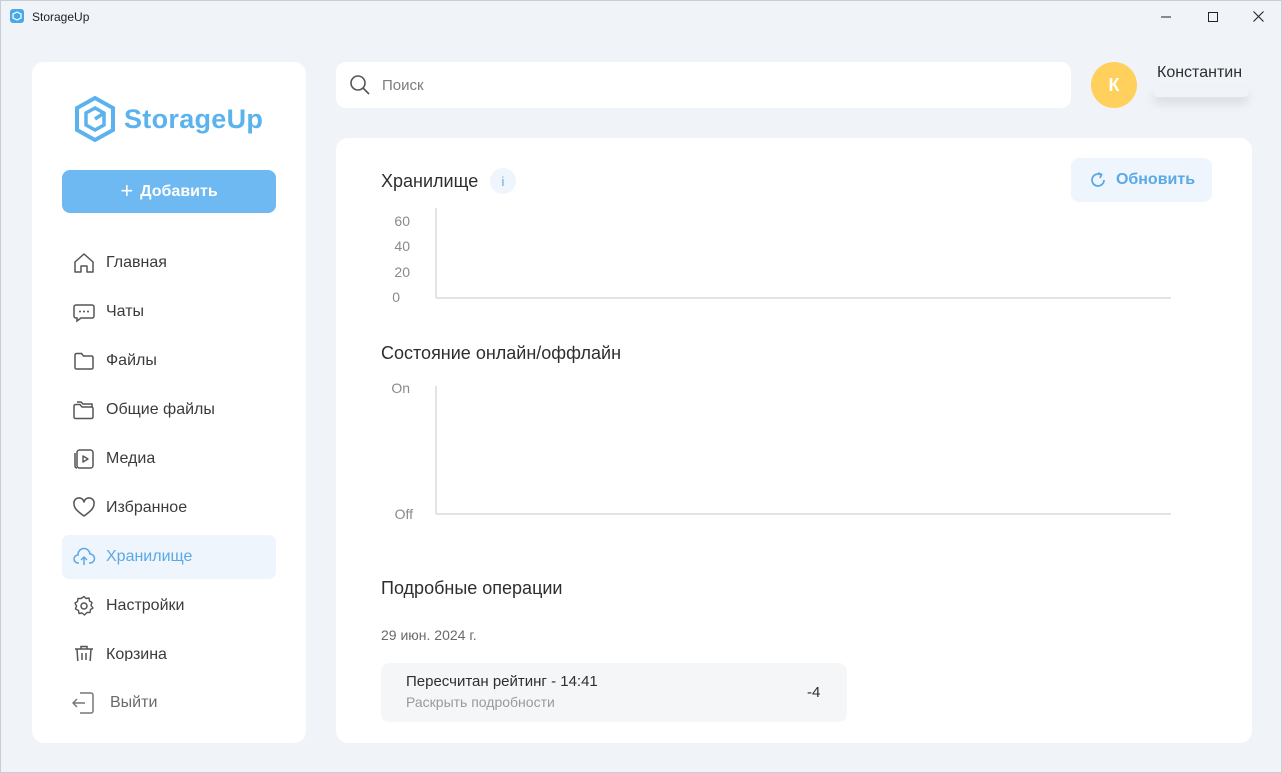  What do you see at coordinates (641, 16) in the screenshot?
I see `window-title-bar: StorageUp` at bounding box center [641, 16].